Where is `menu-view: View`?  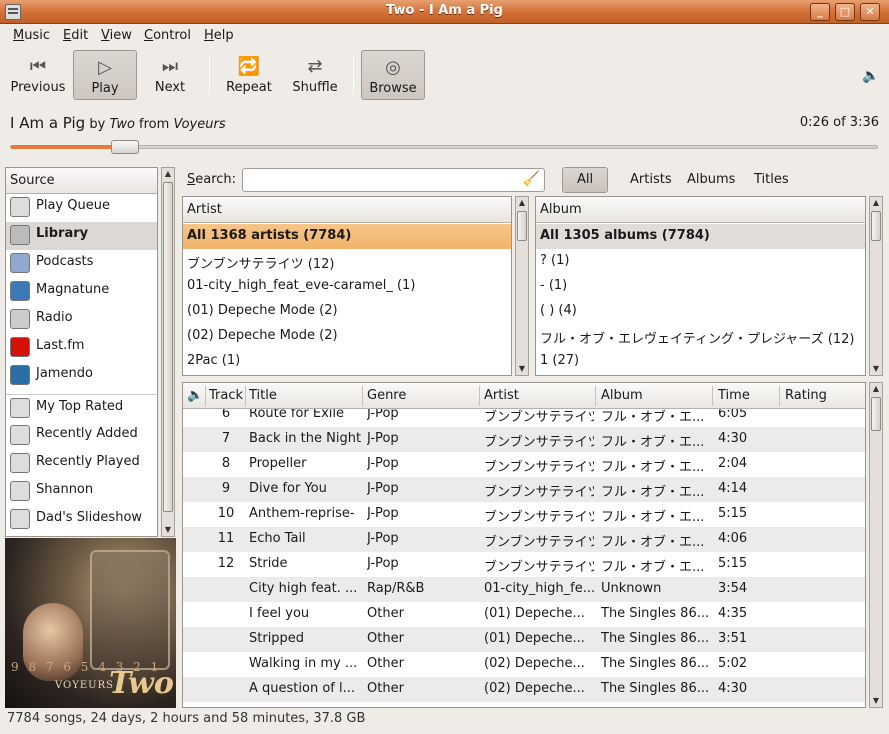 menu-view: View is located at coordinates (116, 35).